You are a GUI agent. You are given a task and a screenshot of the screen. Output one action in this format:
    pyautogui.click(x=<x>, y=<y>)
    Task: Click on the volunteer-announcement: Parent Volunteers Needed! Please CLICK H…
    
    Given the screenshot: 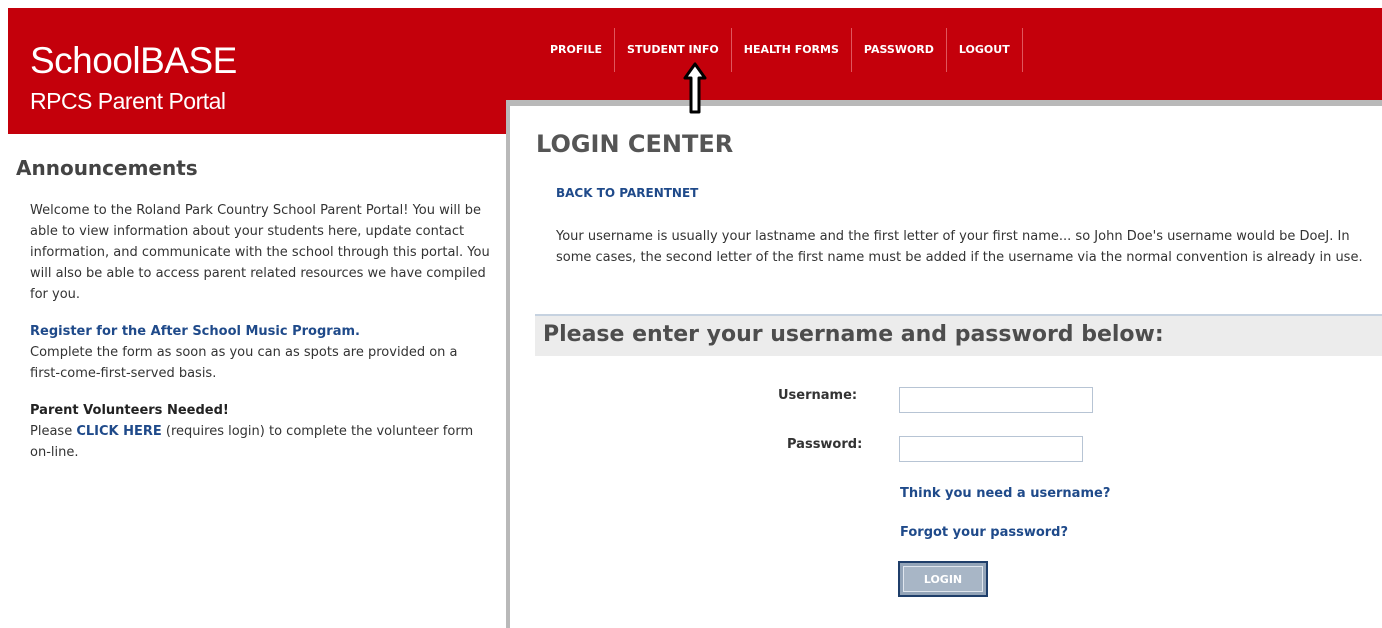 What is the action you would take?
    pyautogui.click(x=260, y=431)
    